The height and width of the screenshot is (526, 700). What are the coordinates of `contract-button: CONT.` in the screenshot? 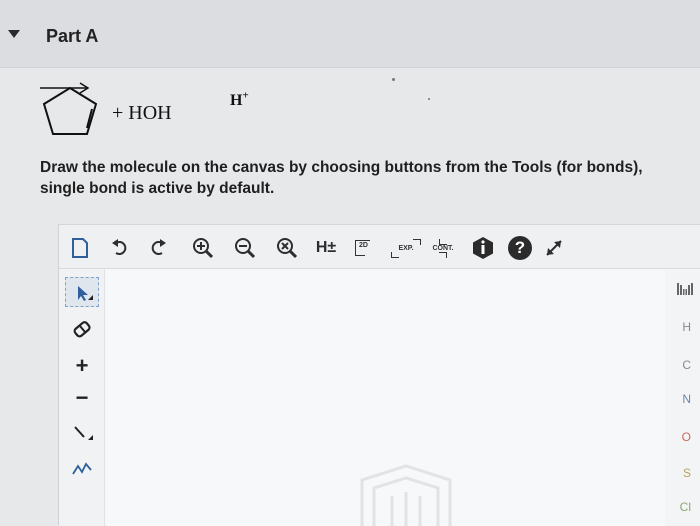 It's located at (443, 248).